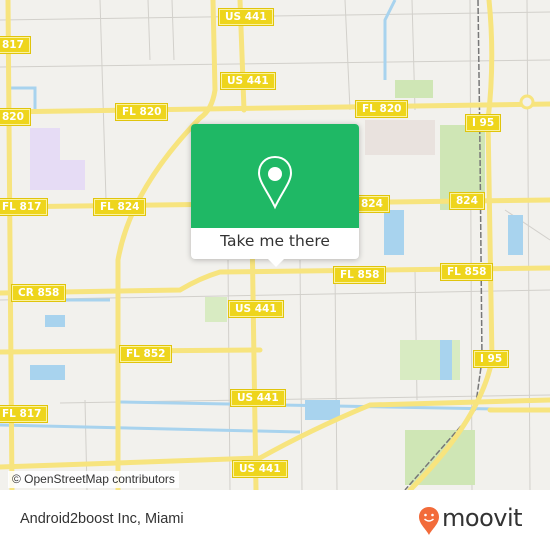  What do you see at coordinates (258, 398) in the screenshot?
I see `shield-us441-lower: US 441` at bounding box center [258, 398].